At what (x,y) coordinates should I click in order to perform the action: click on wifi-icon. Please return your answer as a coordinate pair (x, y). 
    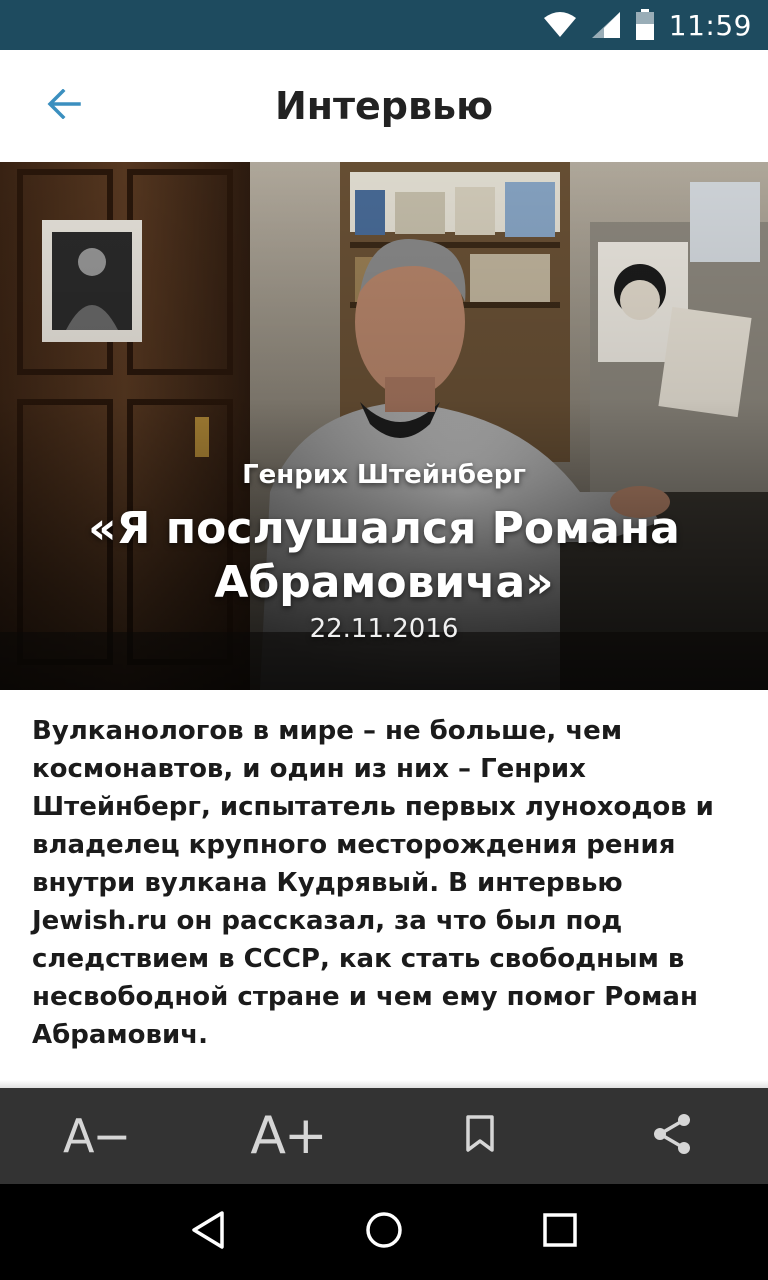
    Looking at the image, I should click on (560, 25).